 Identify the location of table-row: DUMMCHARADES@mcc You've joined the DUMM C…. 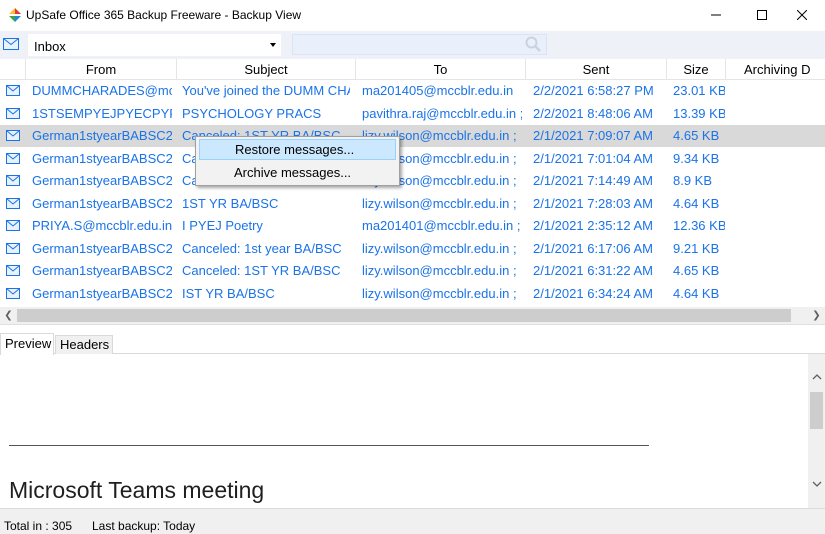
(412, 91).